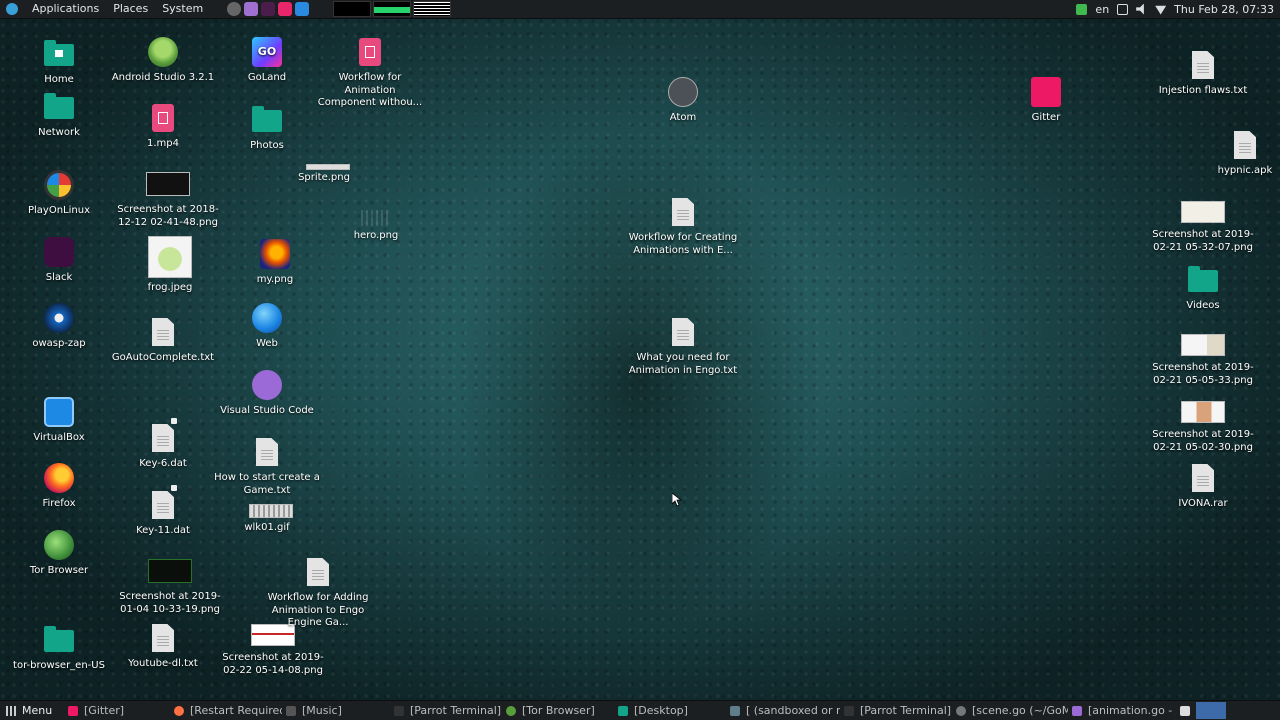 This screenshot has width=1280, height=720. I want to click on desktop-icon-screenshot-2019-01-04: Screenshot at 2019-01-04 10-33-19.png, so click(170, 584).